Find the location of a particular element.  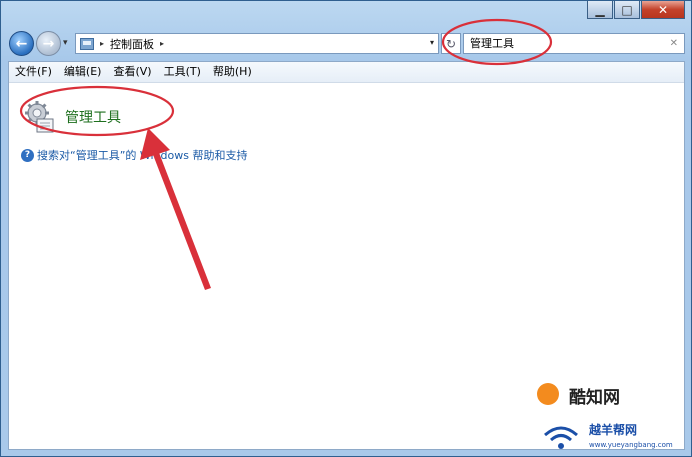

watermark-text-1: 酷知网 is located at coordinates (594, 398).